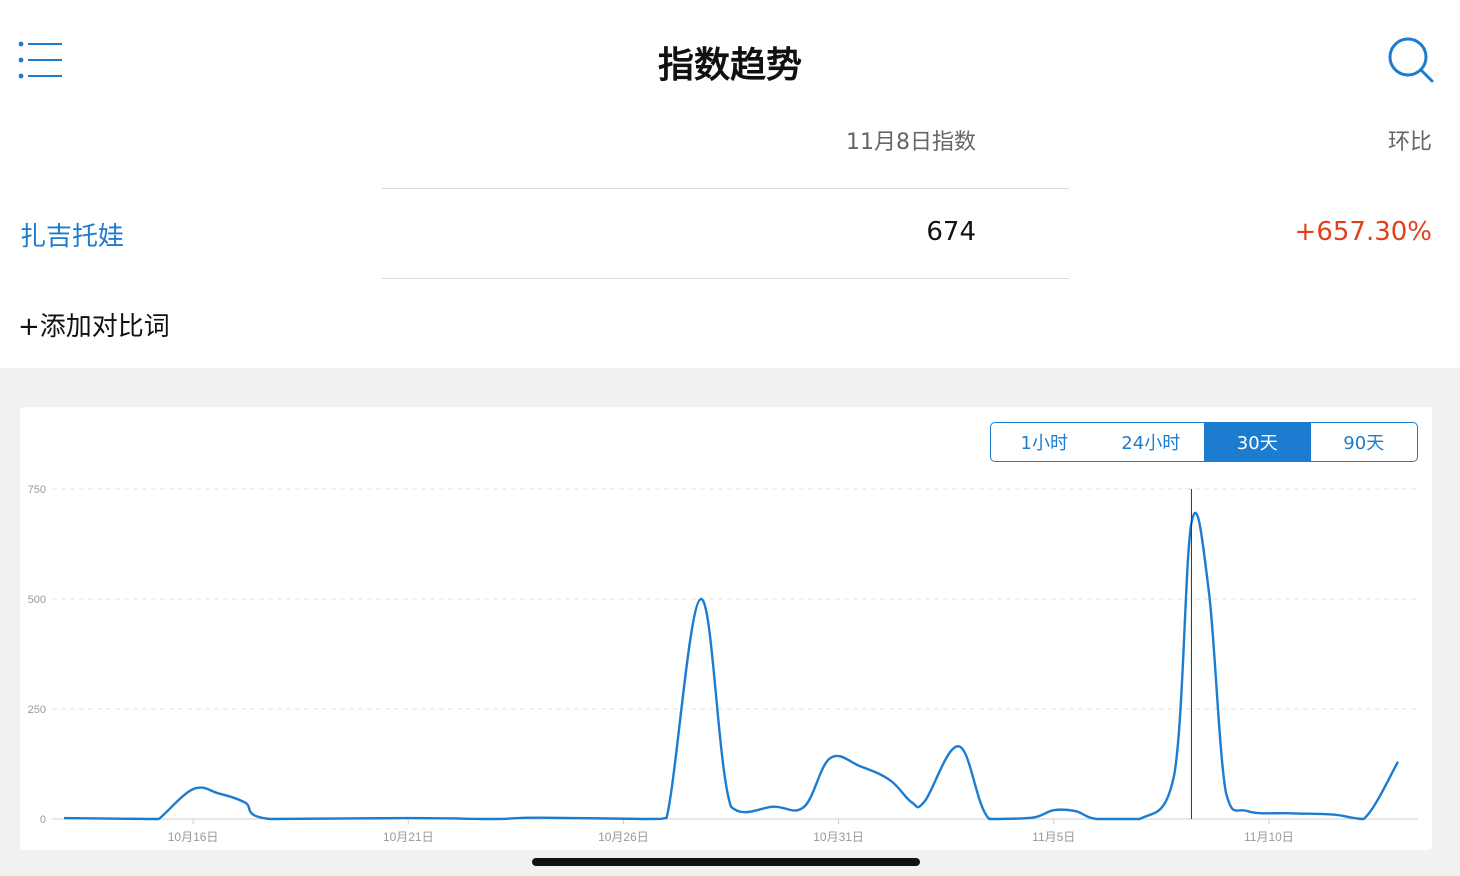 This screenshot has width=1460, height=876. Describe the element at coordinates (1269, 837) in the screenshot. I see `x-tick-label-5: 11月10日` at that location.